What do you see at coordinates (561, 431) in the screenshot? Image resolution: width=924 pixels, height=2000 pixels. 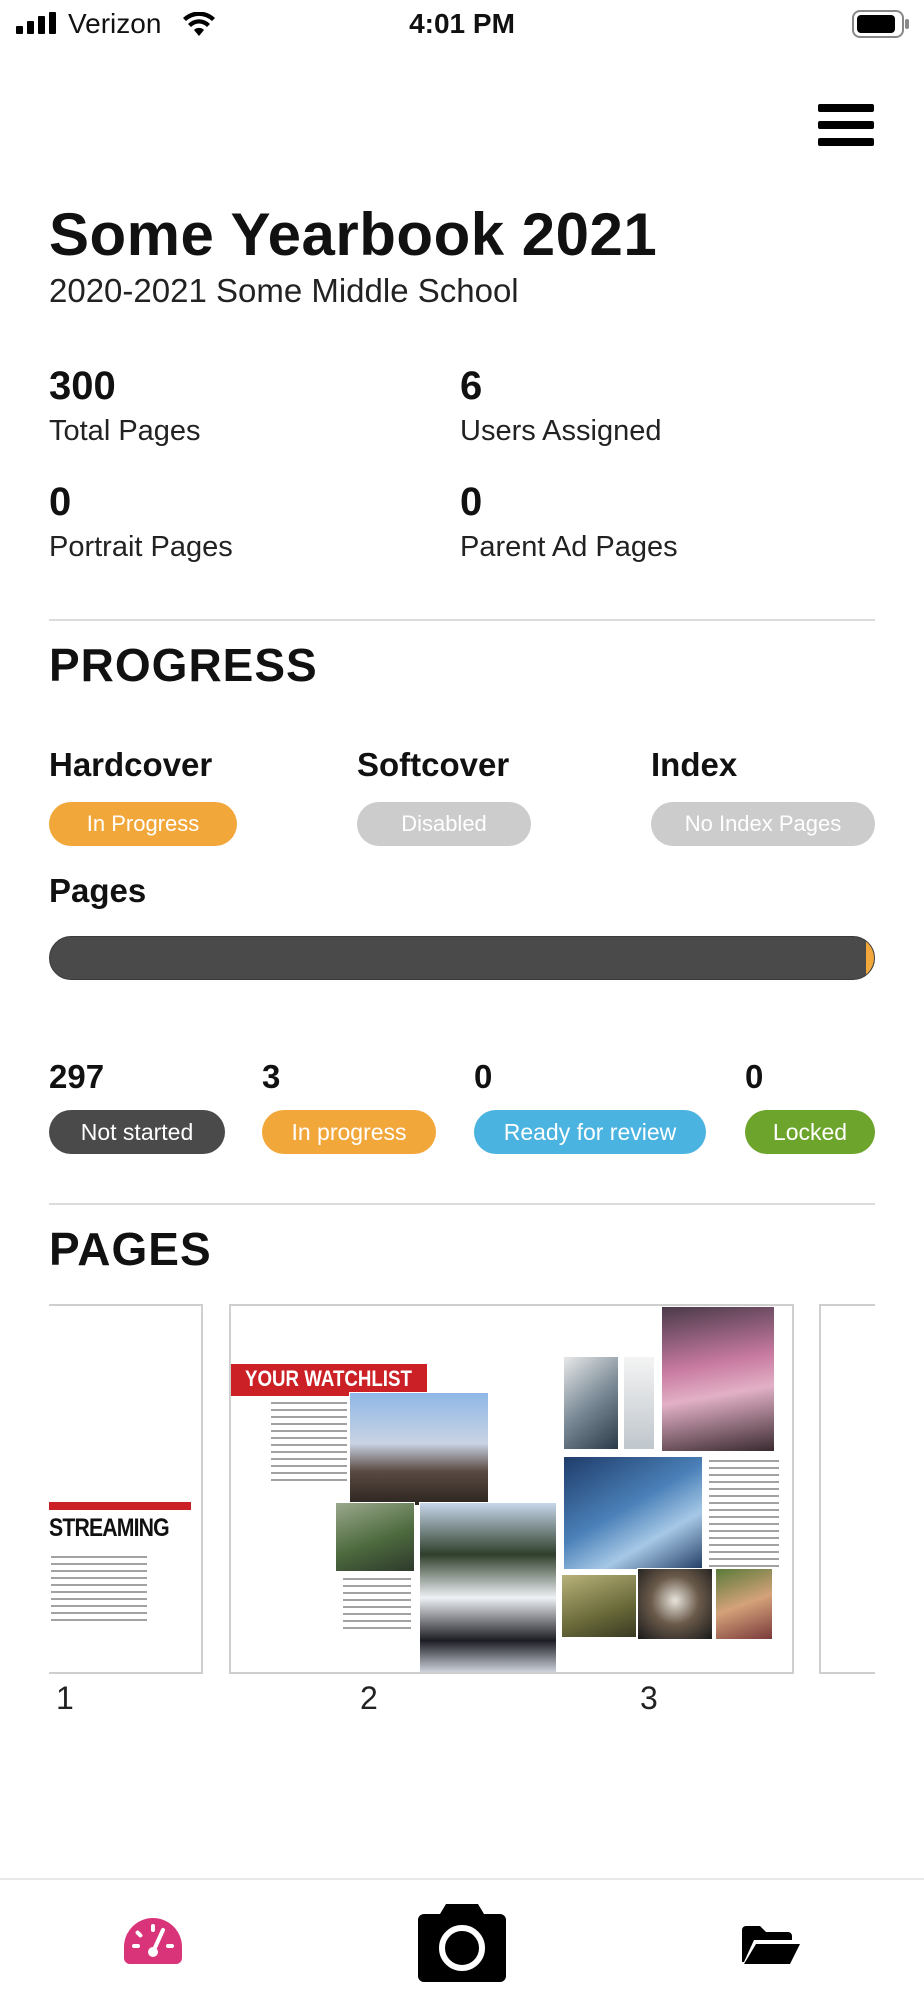 I see `stat-label: Users Assigned` at bounding box center [561, 431].